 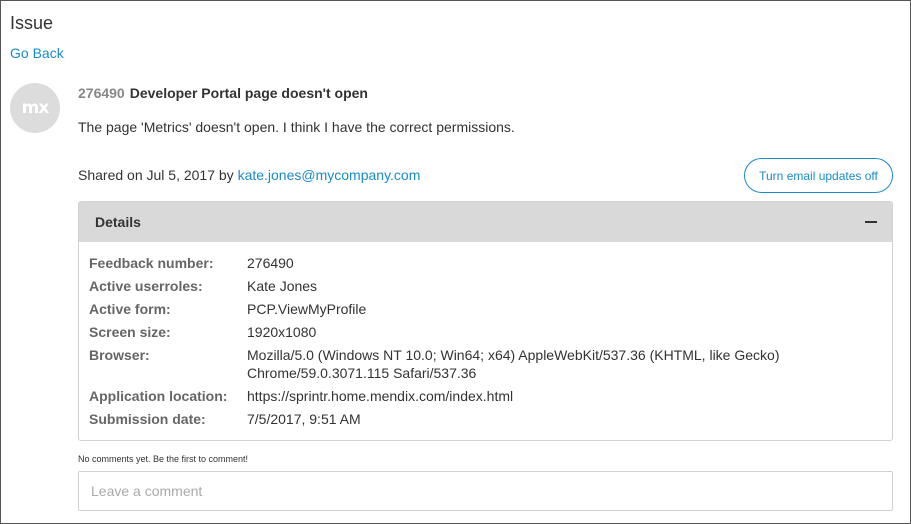 I want to click on issue-heading: 276490 Developer Portal page doesn't open, so click(x=223, y=93).